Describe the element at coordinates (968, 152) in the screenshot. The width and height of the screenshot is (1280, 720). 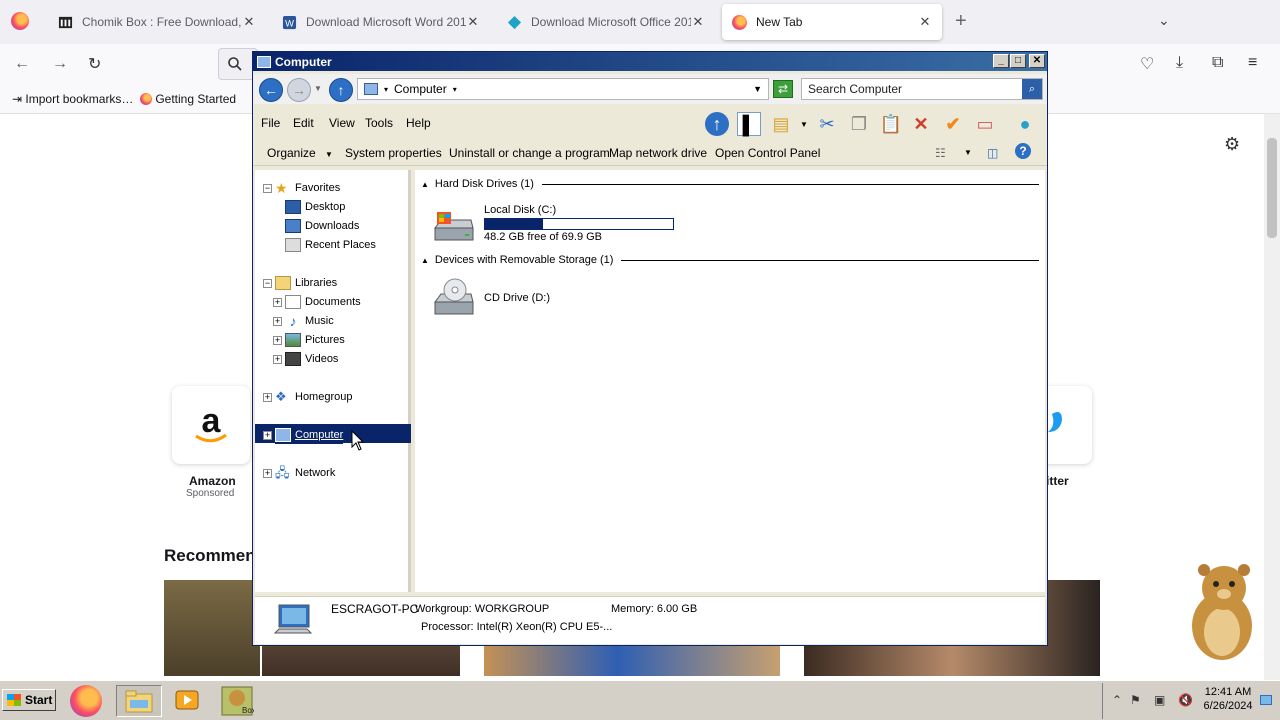
I see `view-chevron-icon: ▼` at that location.